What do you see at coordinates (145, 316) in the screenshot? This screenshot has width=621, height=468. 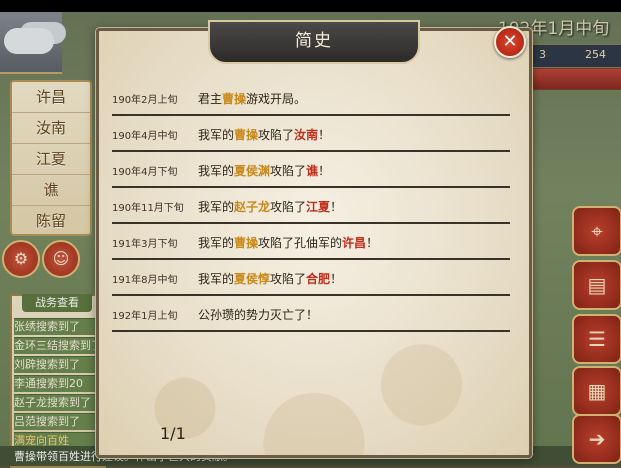 I see `entry-date: 192年1月上旬` at bounding box center [145, 316].